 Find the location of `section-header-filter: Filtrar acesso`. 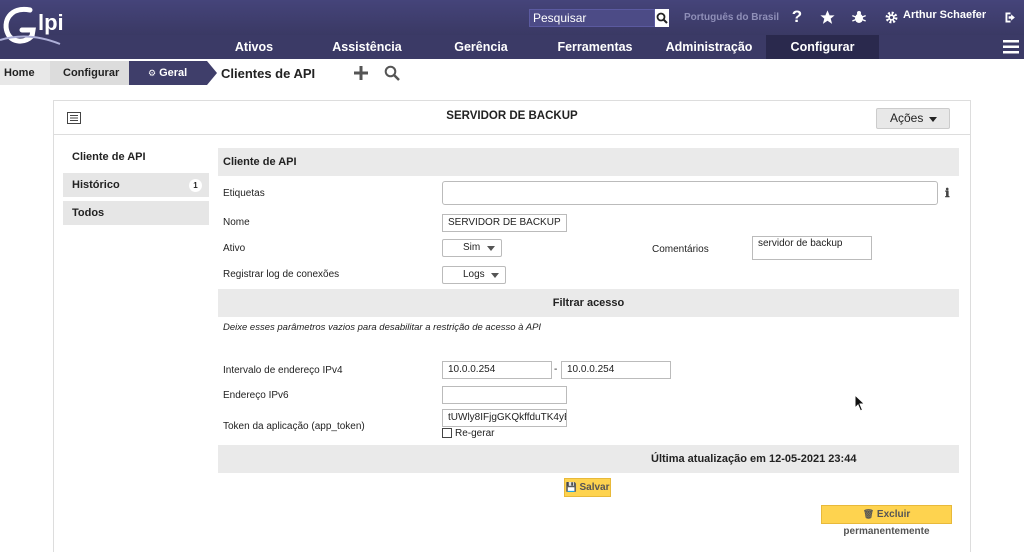

section-header-filter: Filtrar acesso is located at coordinates (588, 303).